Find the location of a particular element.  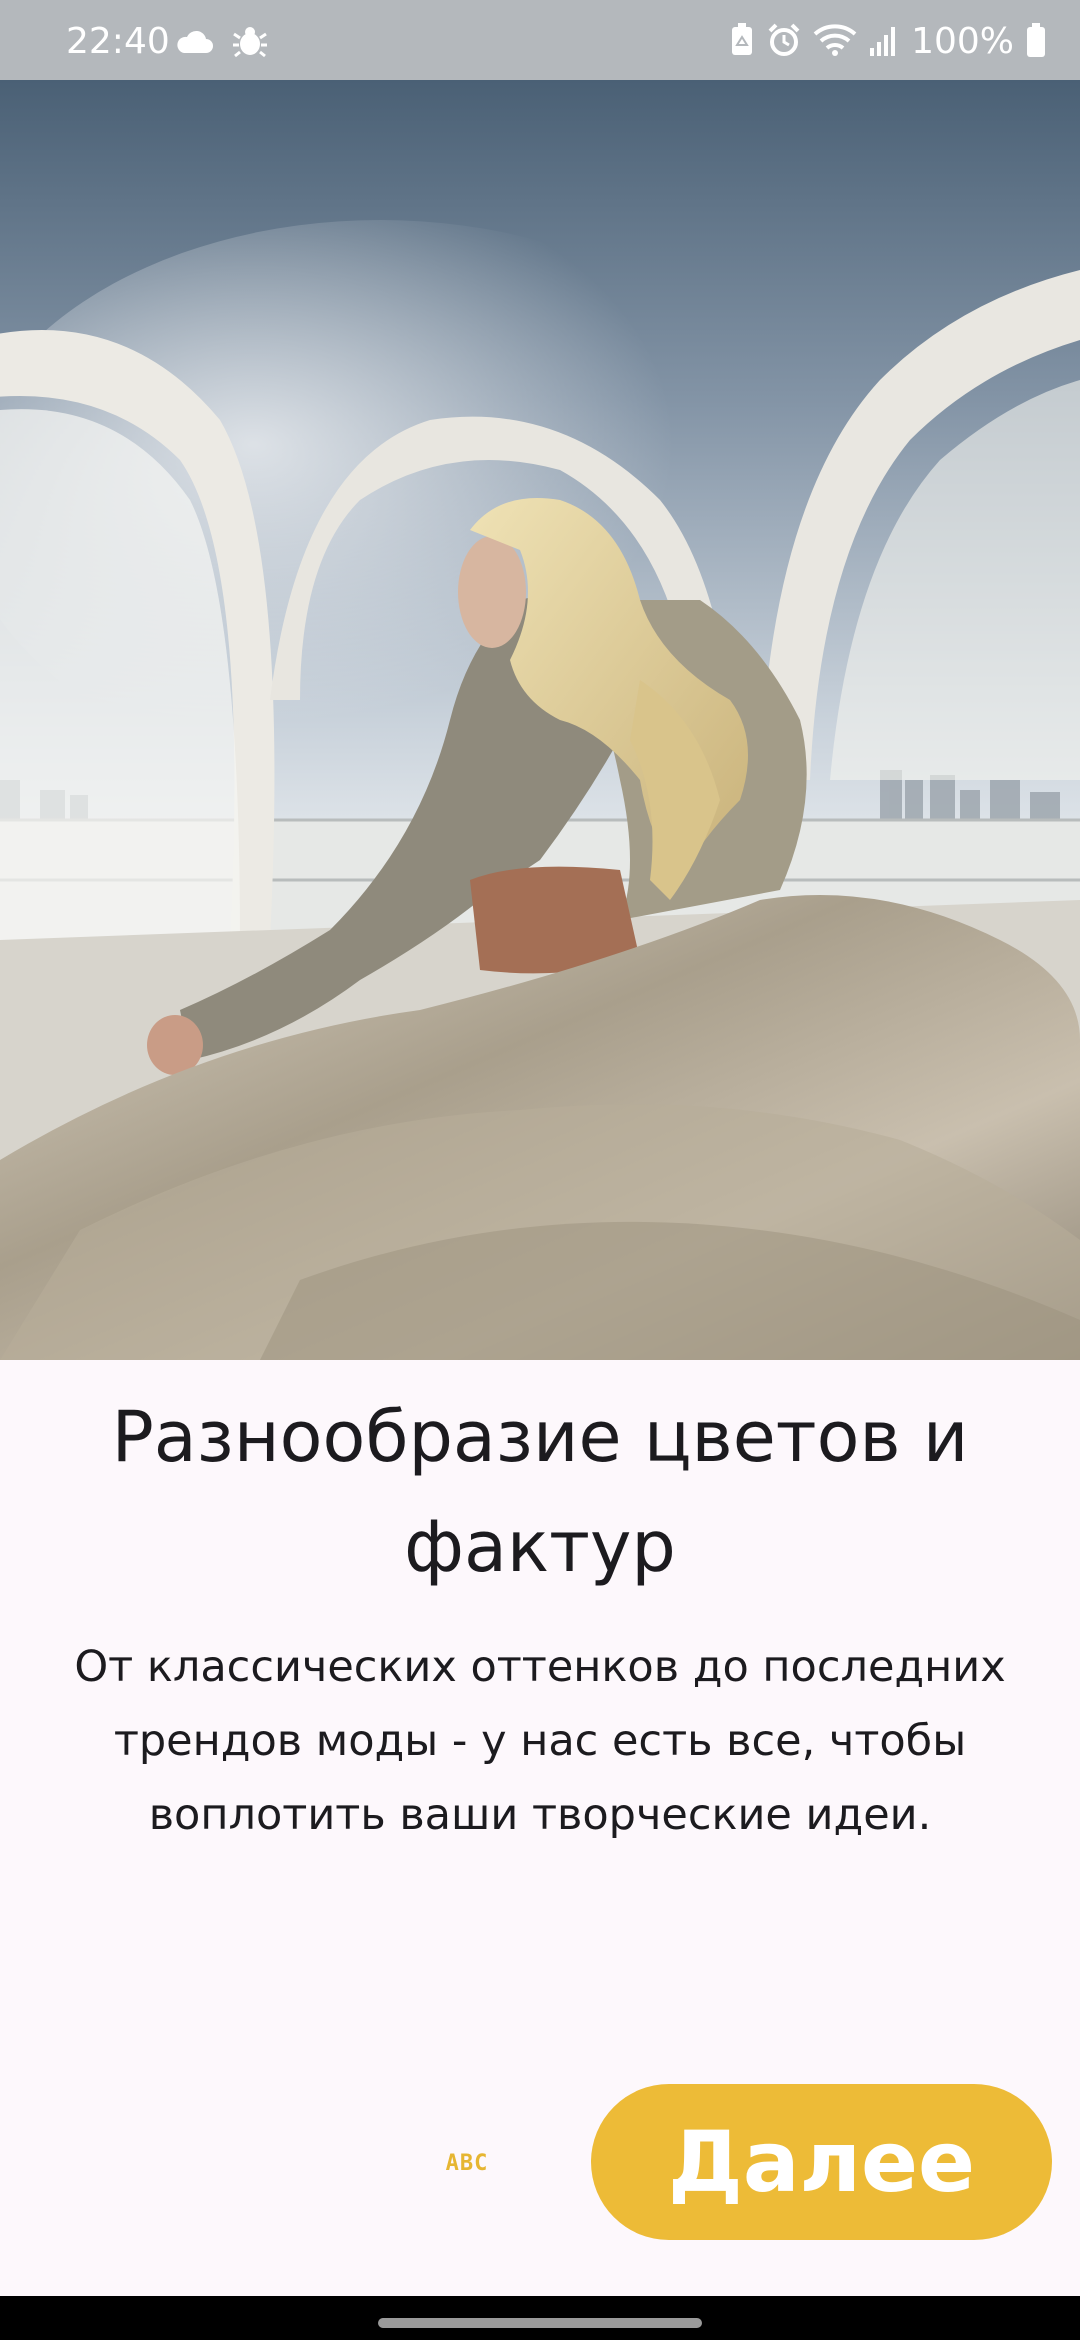

wifi-icon is located at coordinates (835, 42).